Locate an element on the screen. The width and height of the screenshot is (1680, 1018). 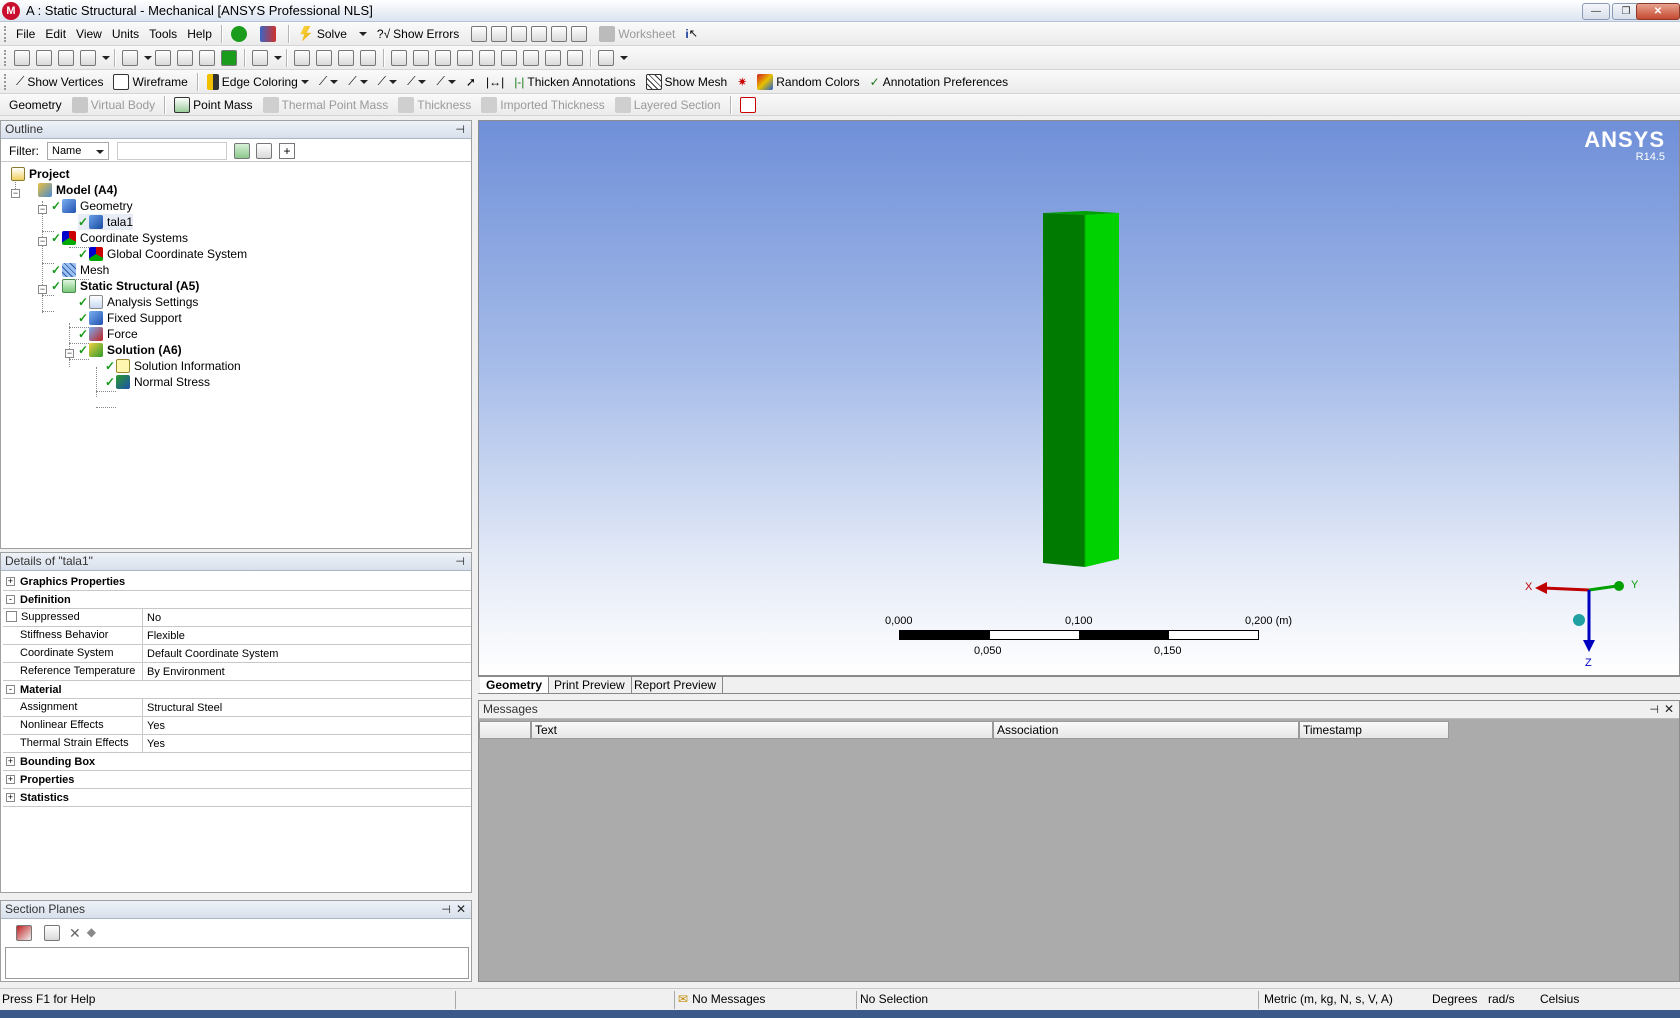
expand-static-structural-toggle: − is located at coordinates (42, 289).